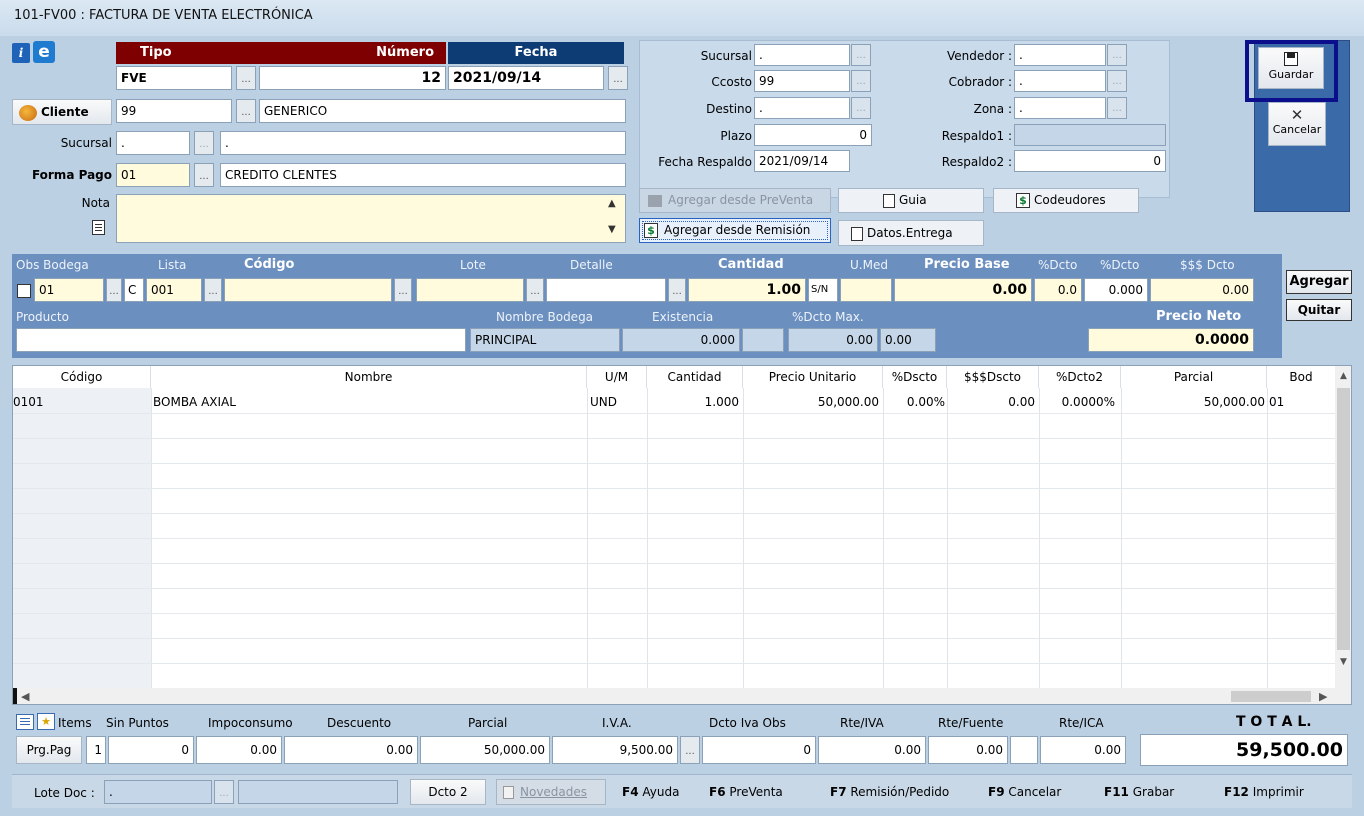  What do you see at coordinates (153, 175) in the screenshot?
I see `forma-pago-code-field: 01` at bounding box center [153, 175].